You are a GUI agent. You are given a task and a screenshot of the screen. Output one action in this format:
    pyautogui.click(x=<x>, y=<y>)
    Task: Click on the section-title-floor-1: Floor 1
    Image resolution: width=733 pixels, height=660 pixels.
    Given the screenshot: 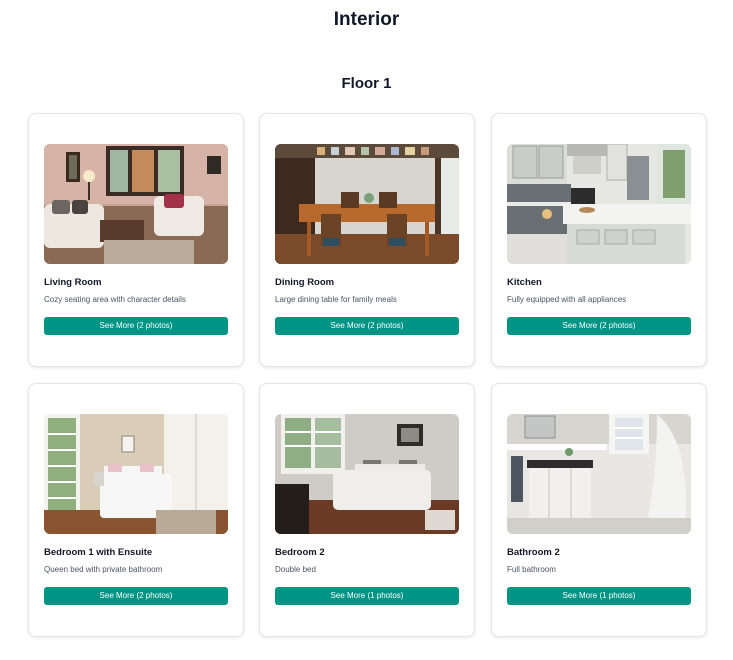 What is the action you would take?
    pyautogui.click(x=366, y=83)
    